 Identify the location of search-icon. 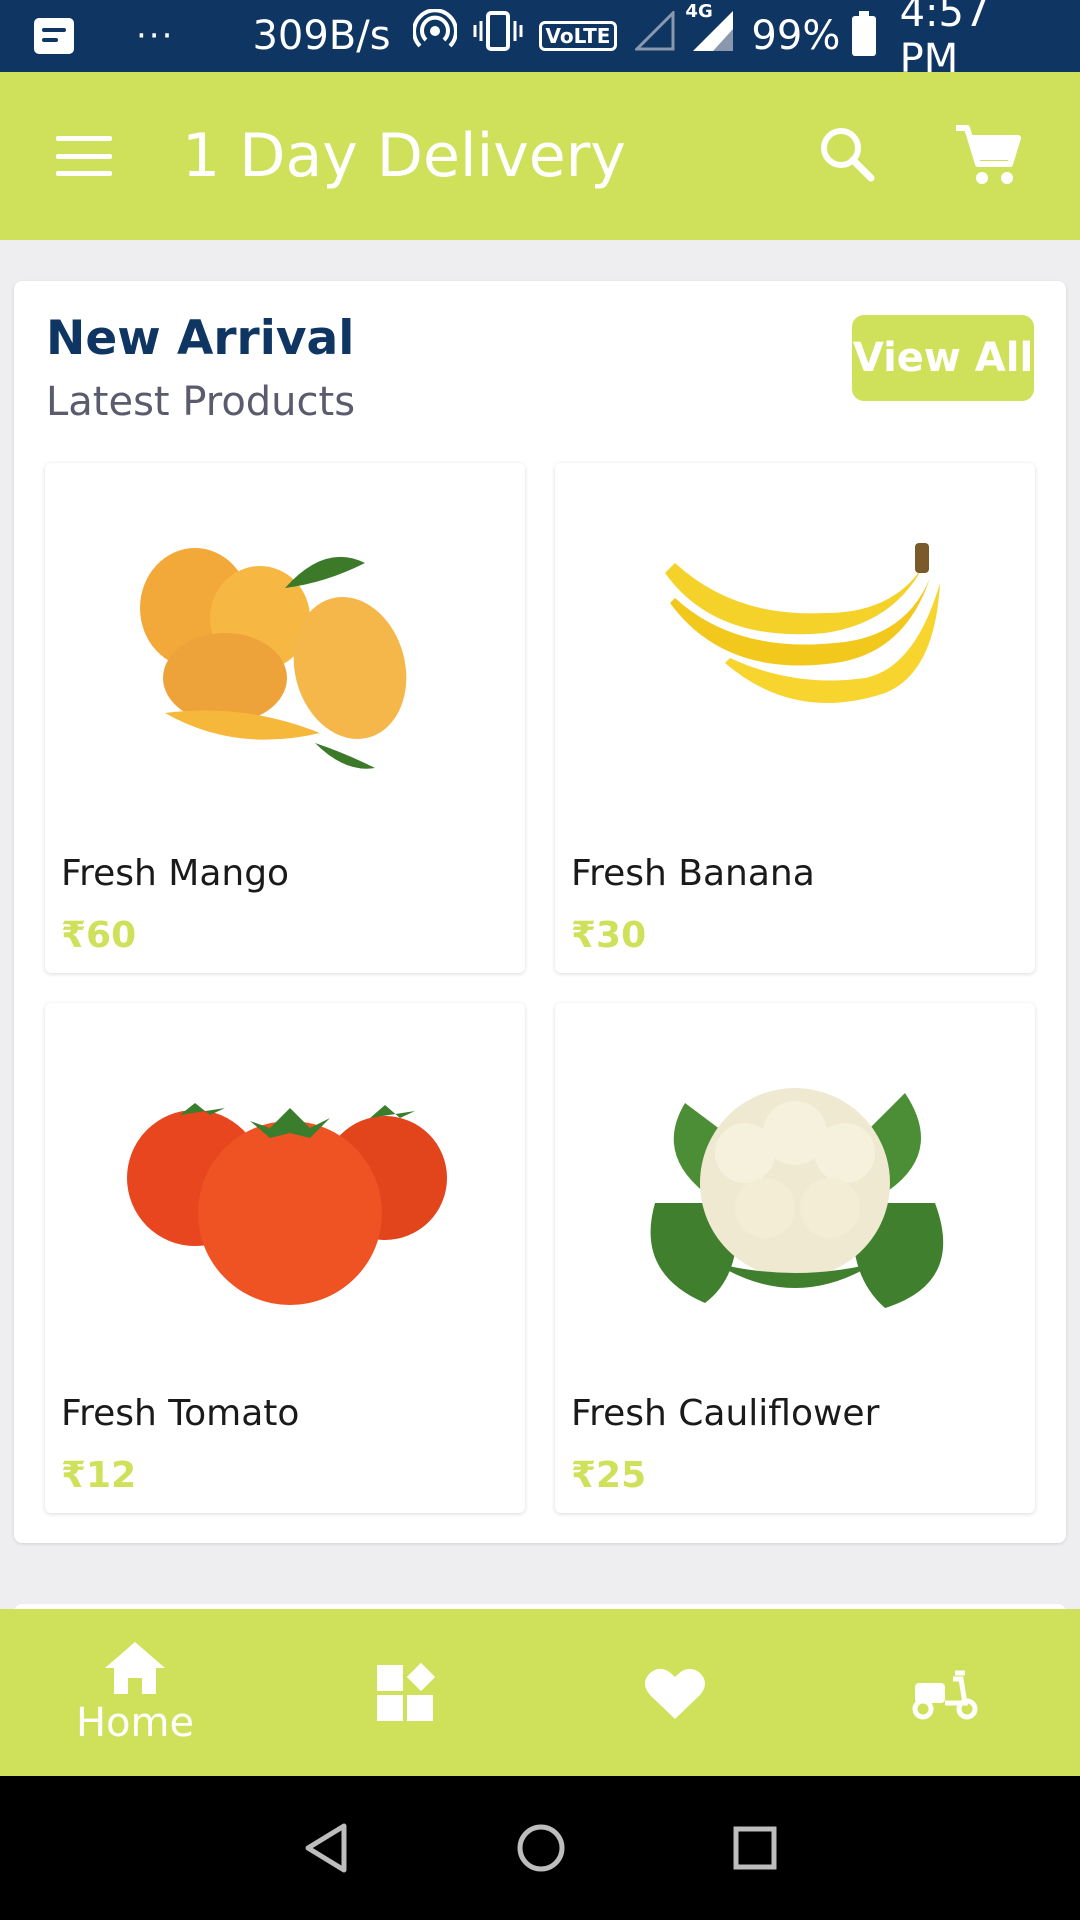
(848, 155).